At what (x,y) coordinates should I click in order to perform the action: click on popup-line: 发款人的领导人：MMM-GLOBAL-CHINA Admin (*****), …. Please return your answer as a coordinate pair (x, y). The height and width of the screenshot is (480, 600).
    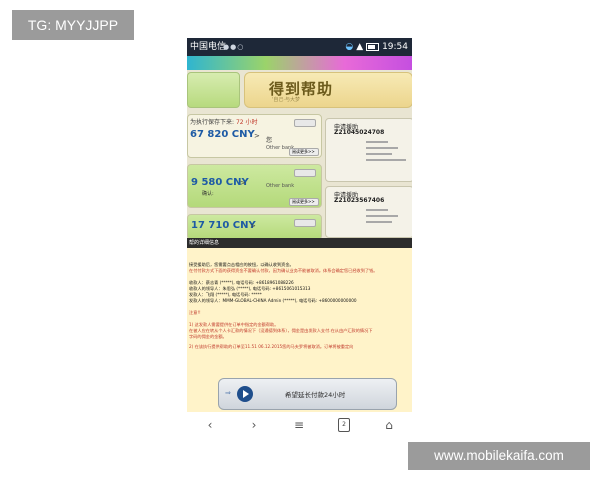
    Looking at the image, I should click on (273, 300).